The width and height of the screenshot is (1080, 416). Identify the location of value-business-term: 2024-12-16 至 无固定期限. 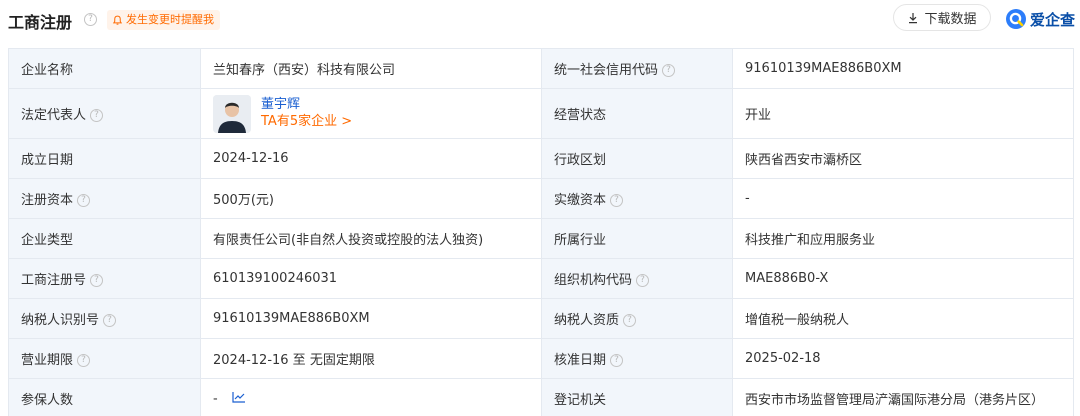
(371, 358).